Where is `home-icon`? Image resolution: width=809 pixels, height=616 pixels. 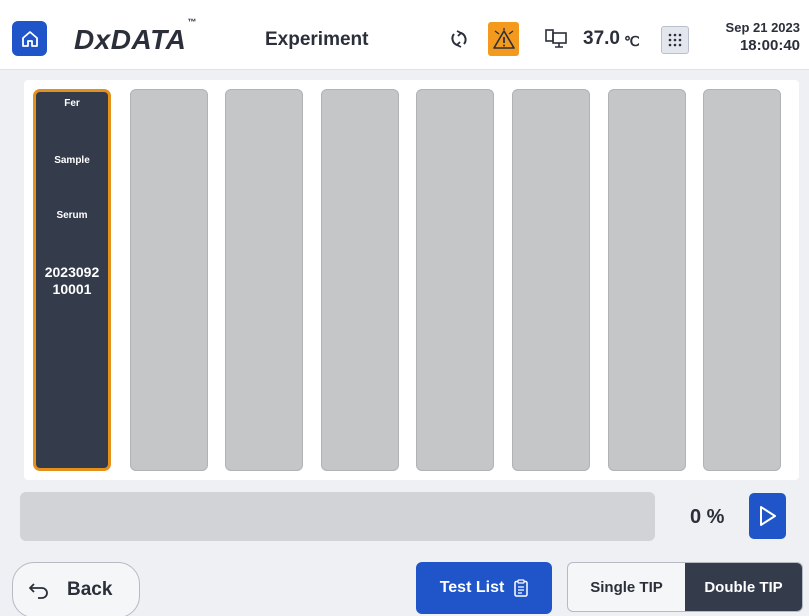
home-icon is located at coordinates (29, 38).